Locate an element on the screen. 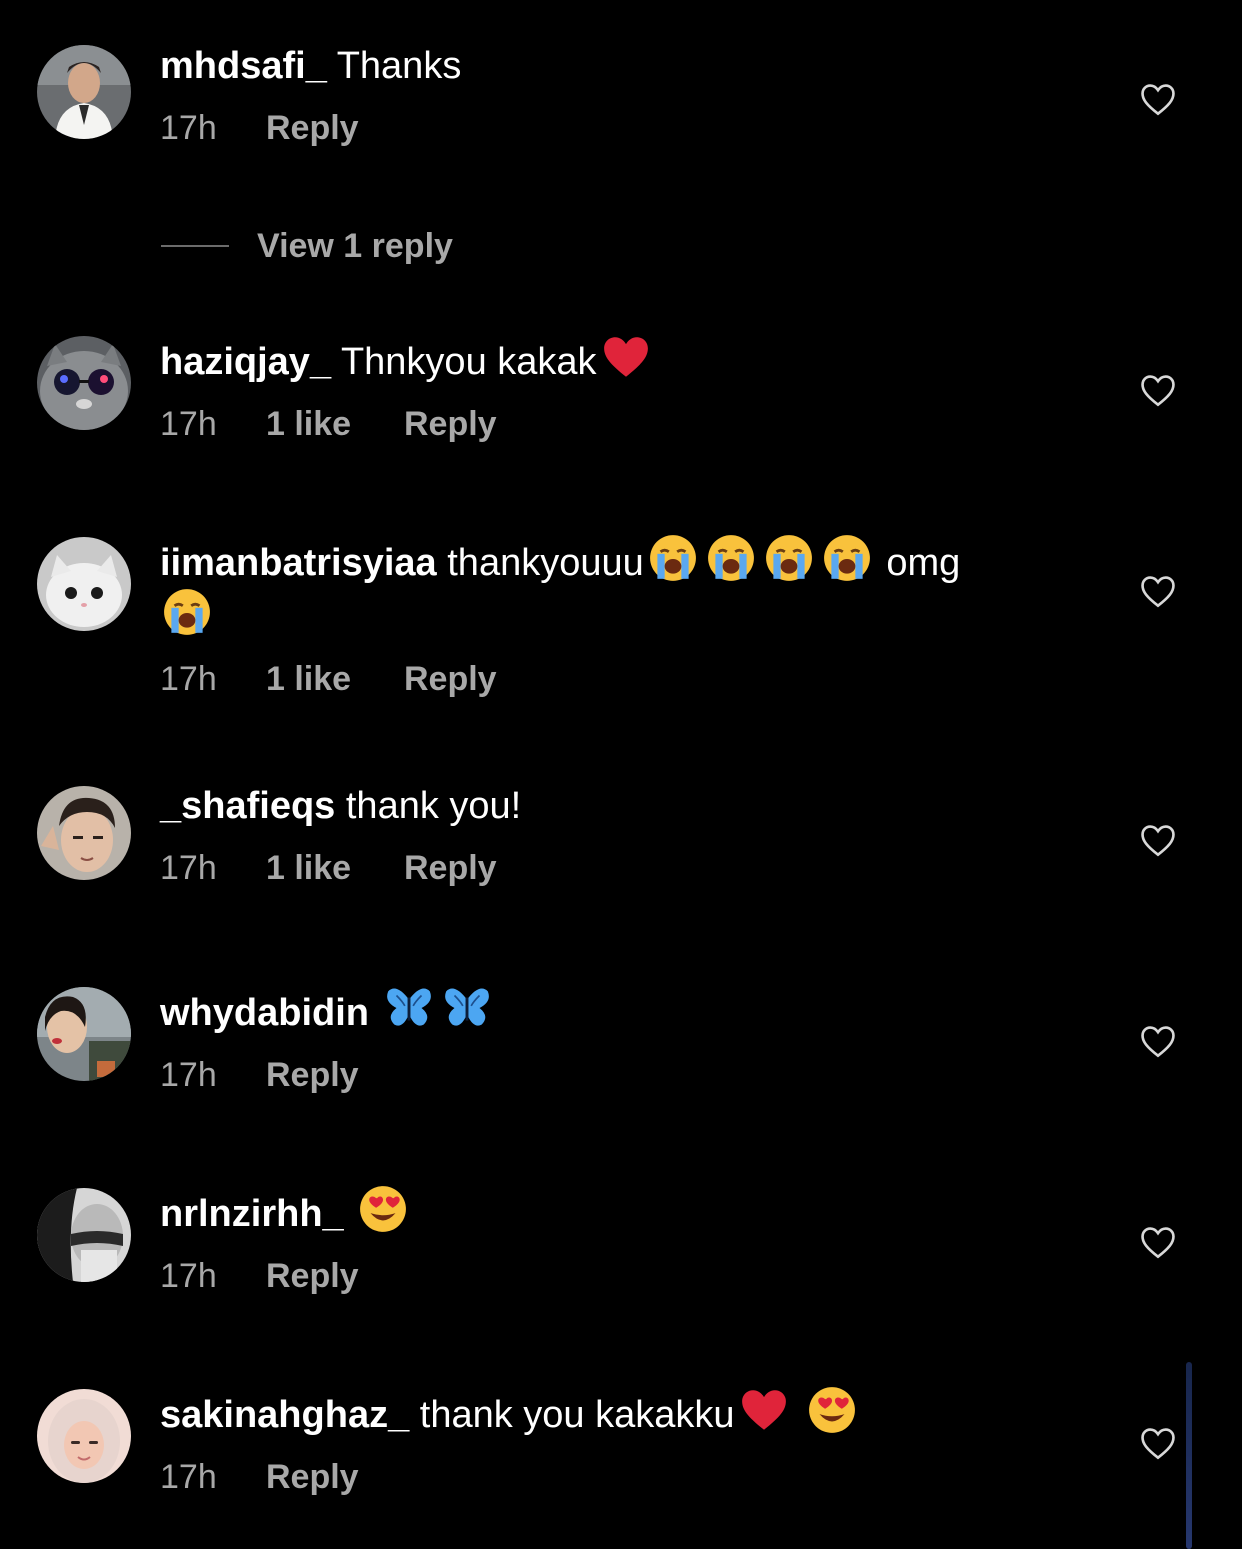 This screenshot has width=1242, height=1549. comment-text: thank you kakakku is located at coordinates (577, 1415).